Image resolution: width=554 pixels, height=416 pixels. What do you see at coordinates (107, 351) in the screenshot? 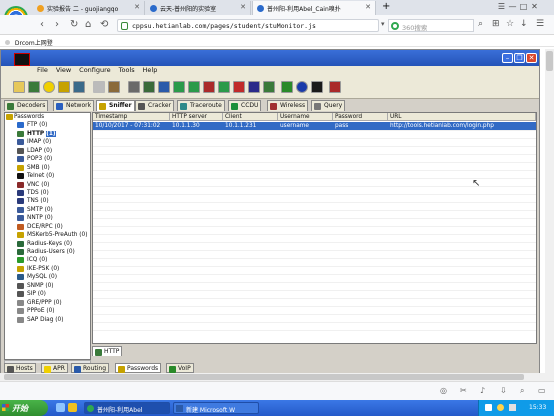
I see `tab-http: HTTP` at bounding box center [107, 351].